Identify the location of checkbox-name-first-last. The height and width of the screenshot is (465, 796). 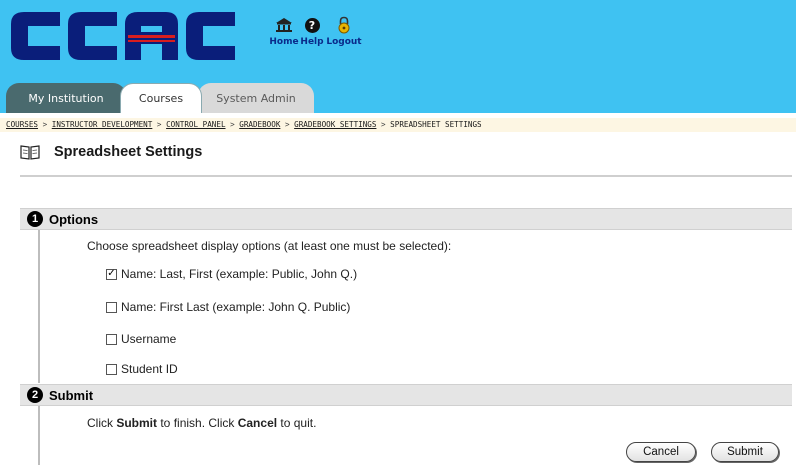
(111, 307).